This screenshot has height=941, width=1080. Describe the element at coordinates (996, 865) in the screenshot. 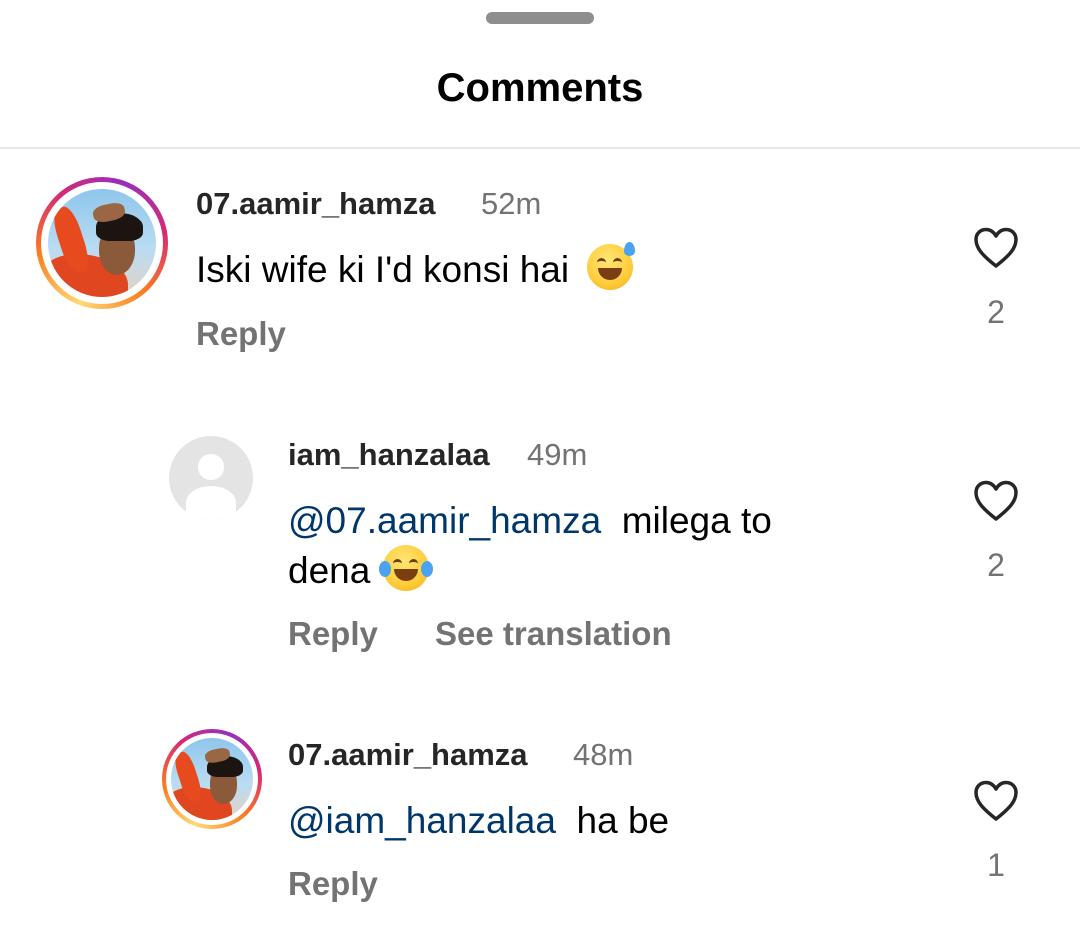

I see `like-count: 1` at that location.